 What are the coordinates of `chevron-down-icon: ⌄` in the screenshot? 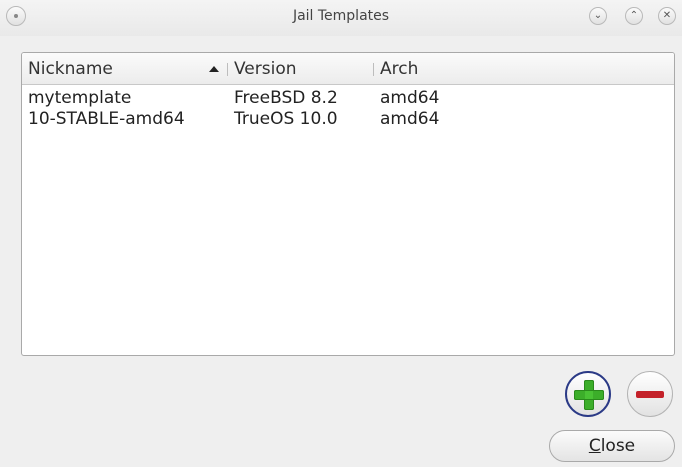 It's located at (598, 15).